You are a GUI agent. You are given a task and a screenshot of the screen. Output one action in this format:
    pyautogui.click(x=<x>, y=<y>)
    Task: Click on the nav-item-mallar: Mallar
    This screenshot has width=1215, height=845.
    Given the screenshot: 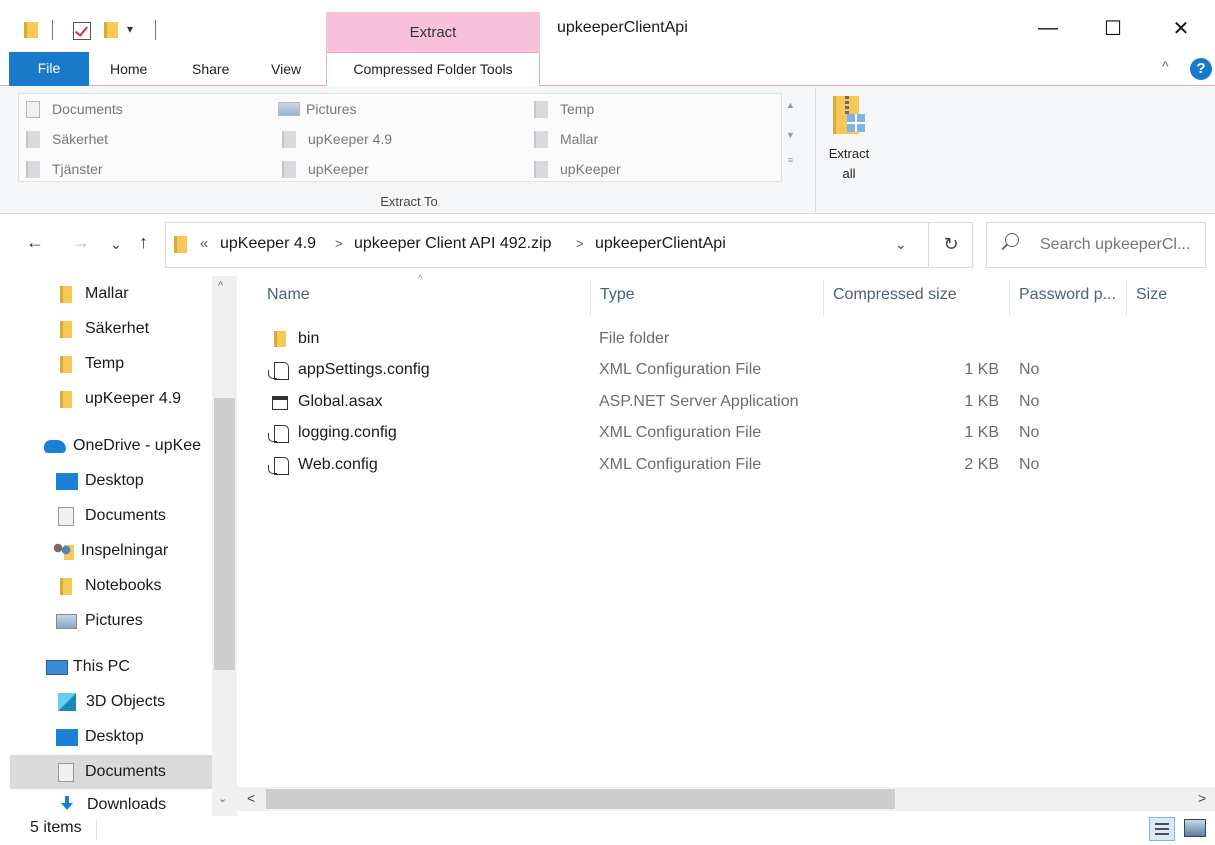 What is the action you would take?
    pyautogui.click(x=111, y=294)
    